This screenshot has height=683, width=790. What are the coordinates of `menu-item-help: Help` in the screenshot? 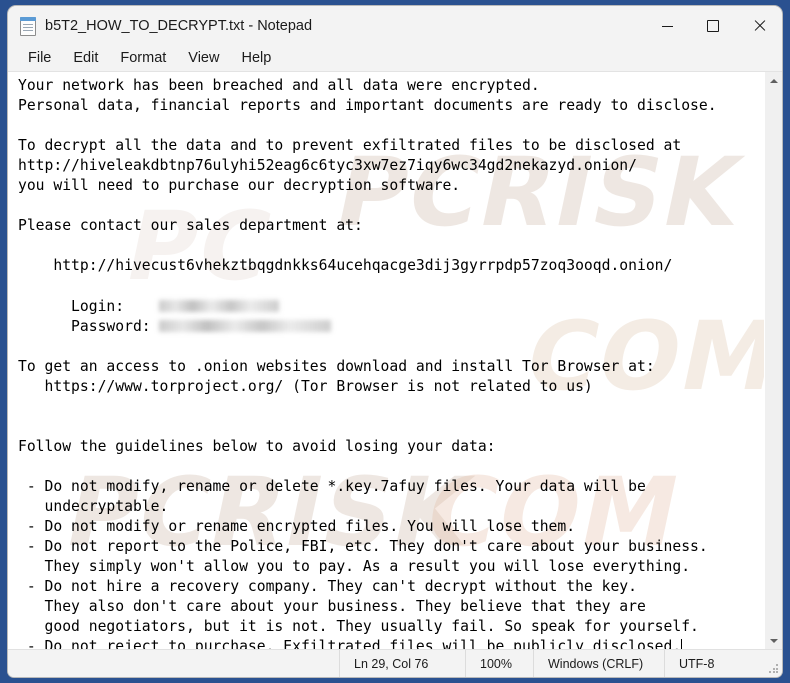 It's located at (256, 58).